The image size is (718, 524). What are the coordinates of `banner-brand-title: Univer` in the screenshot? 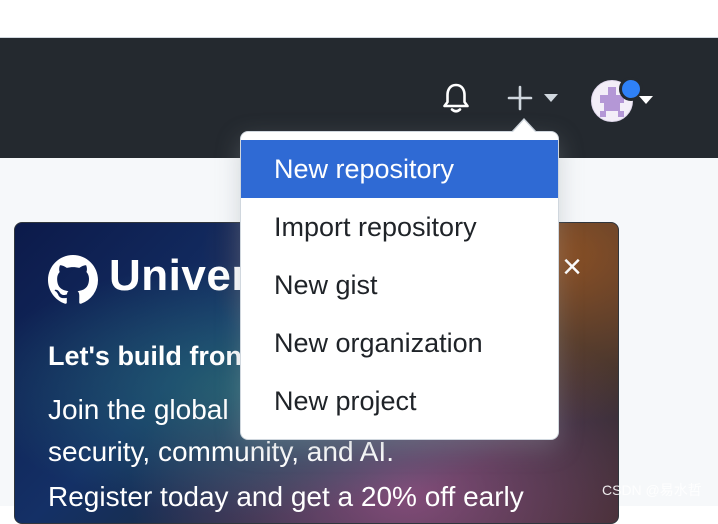 It's located at (179, 275).